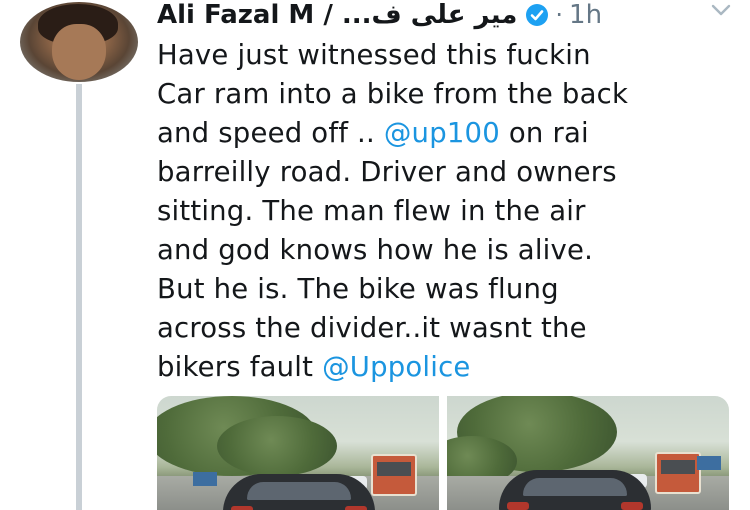 The width and height of the screenshot is (750, 510). I want to click on tweet-timestamp: 1h, so click(585, 15).